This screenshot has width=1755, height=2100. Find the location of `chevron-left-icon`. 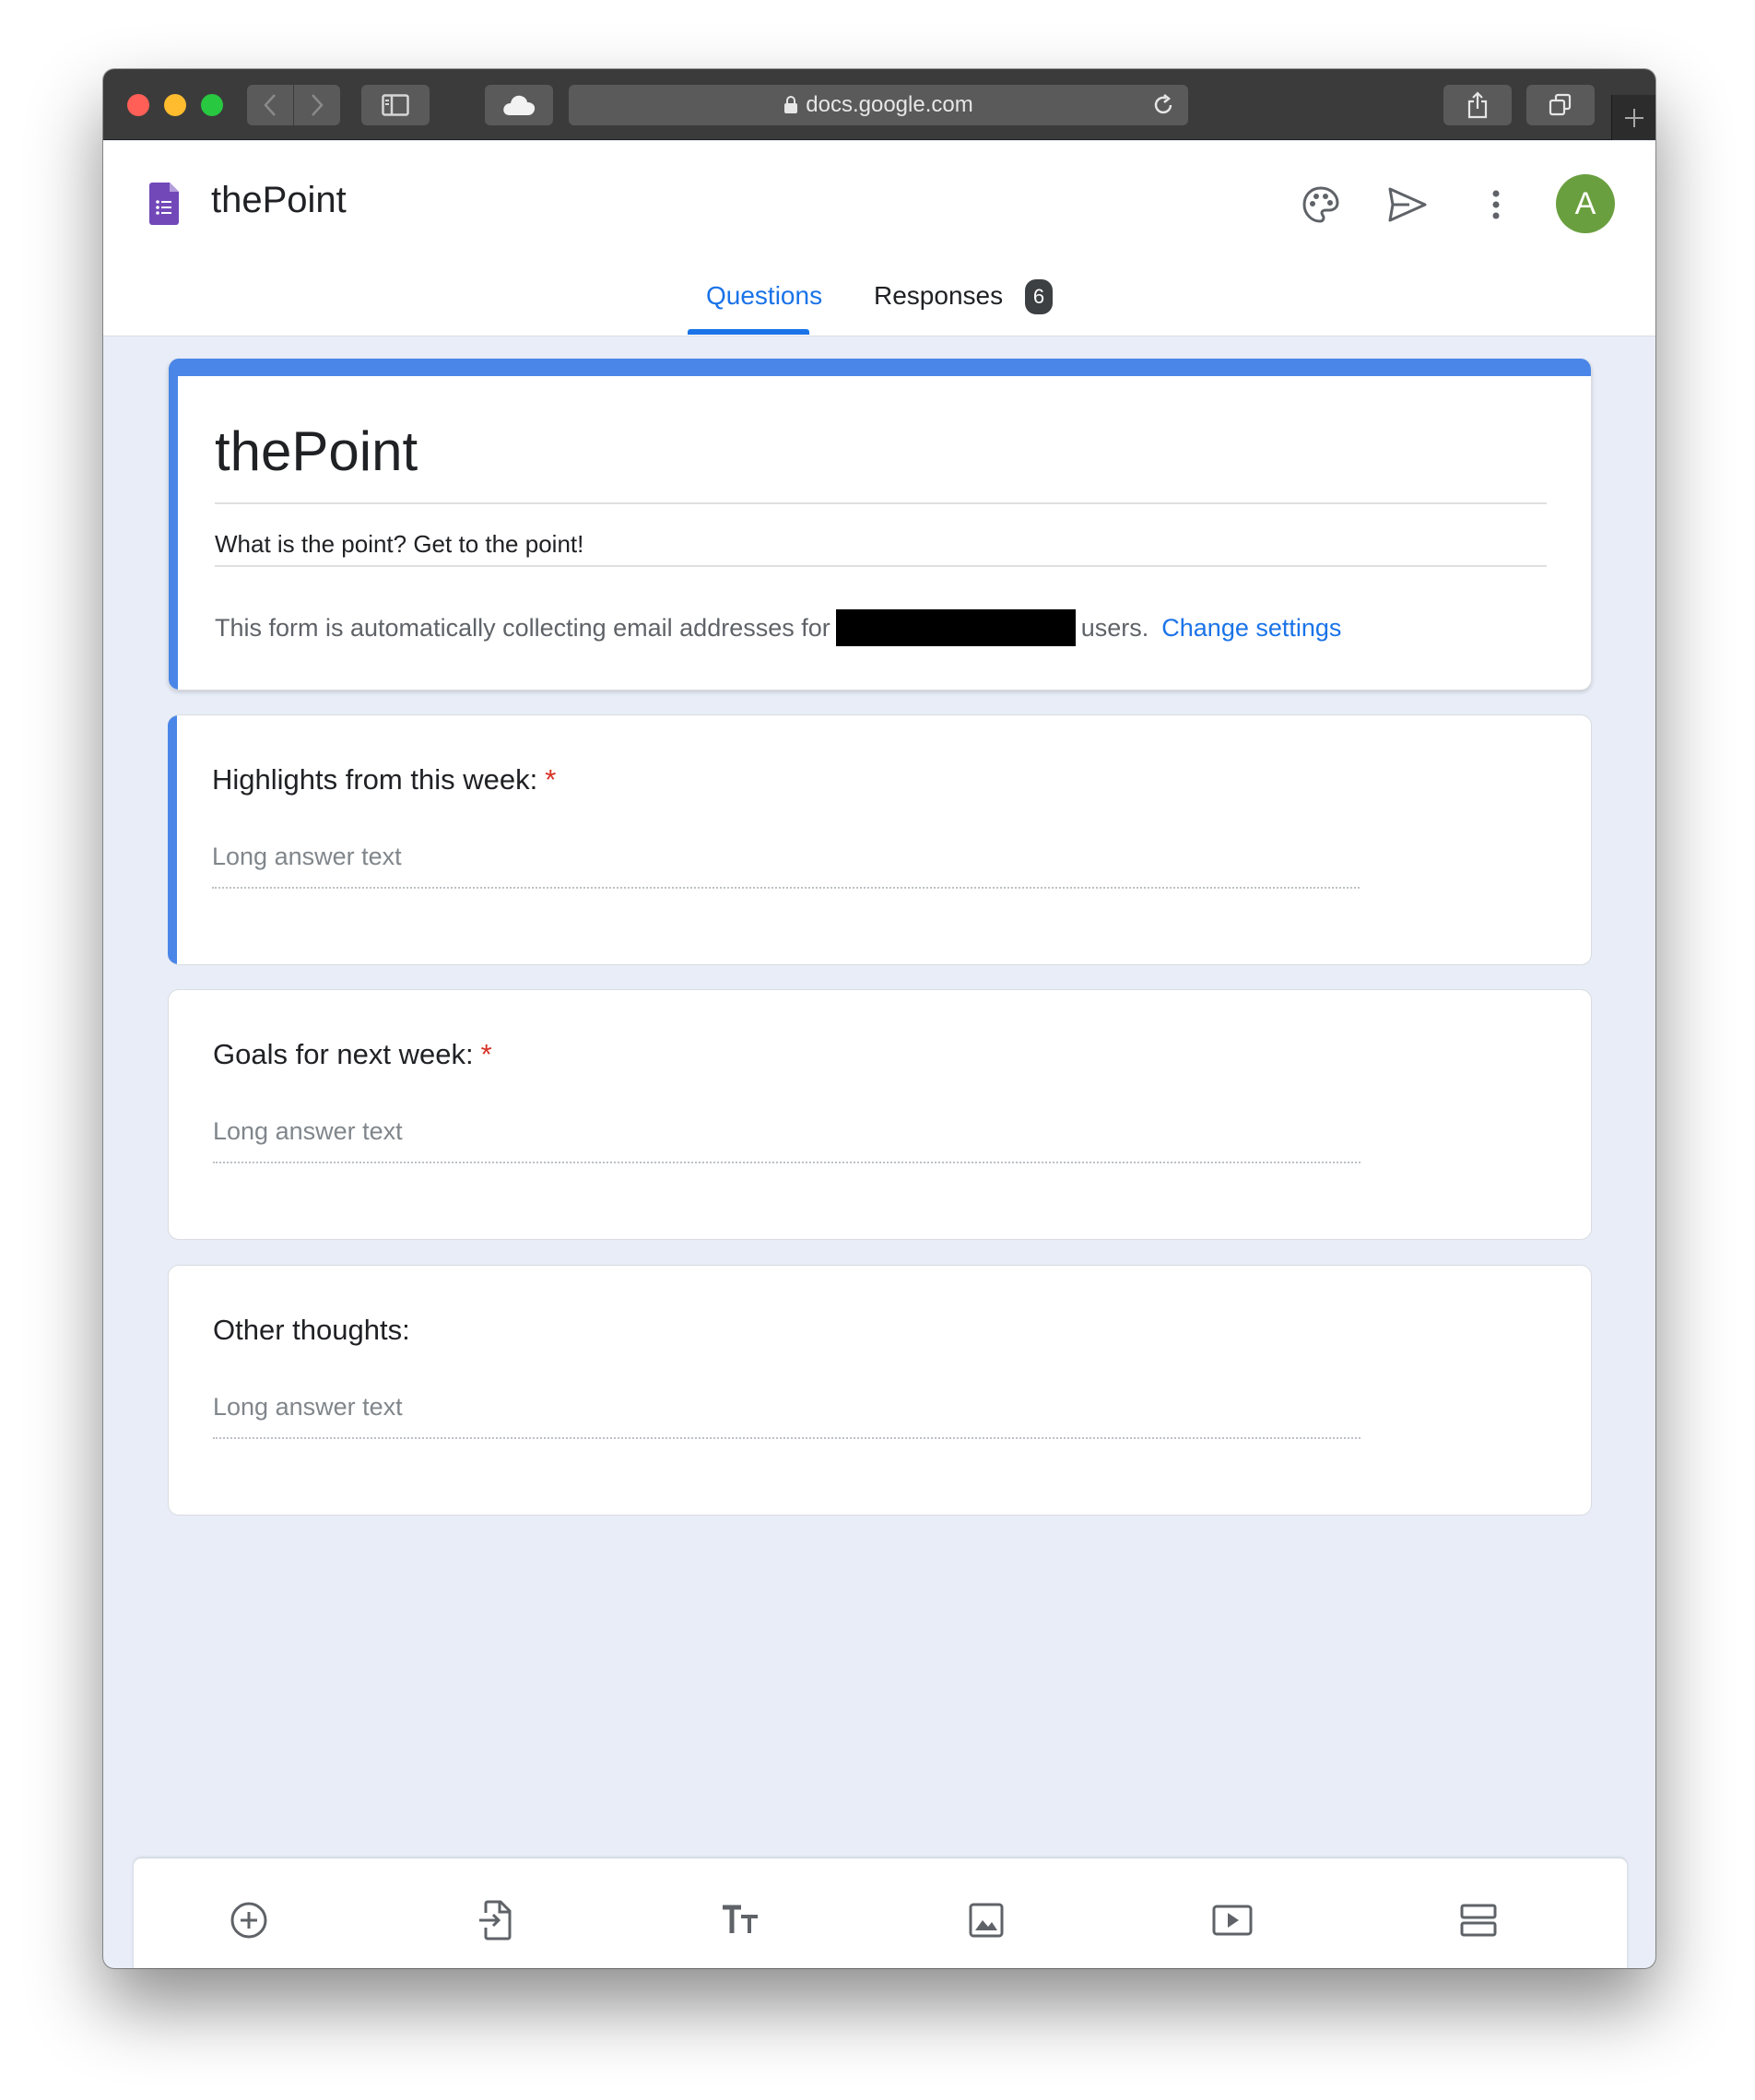

chevron-left-icon is located at coordinates (270, 105).